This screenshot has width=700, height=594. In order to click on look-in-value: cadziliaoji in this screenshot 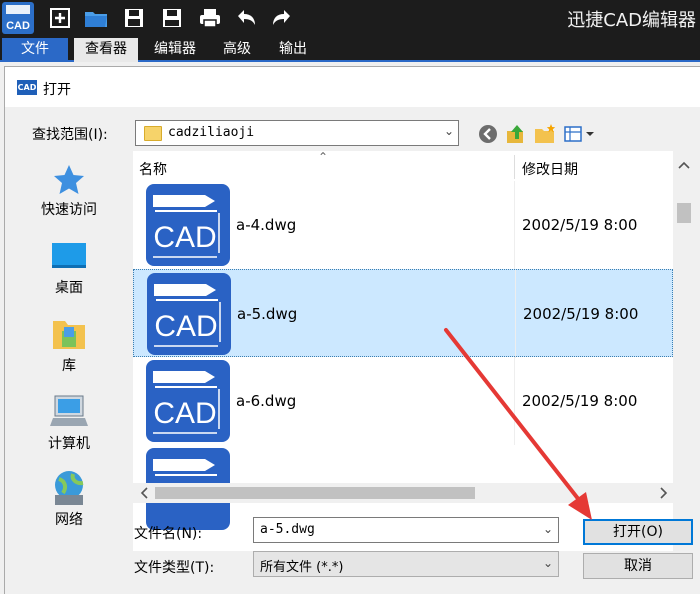, I will do `click(211, 132)`.